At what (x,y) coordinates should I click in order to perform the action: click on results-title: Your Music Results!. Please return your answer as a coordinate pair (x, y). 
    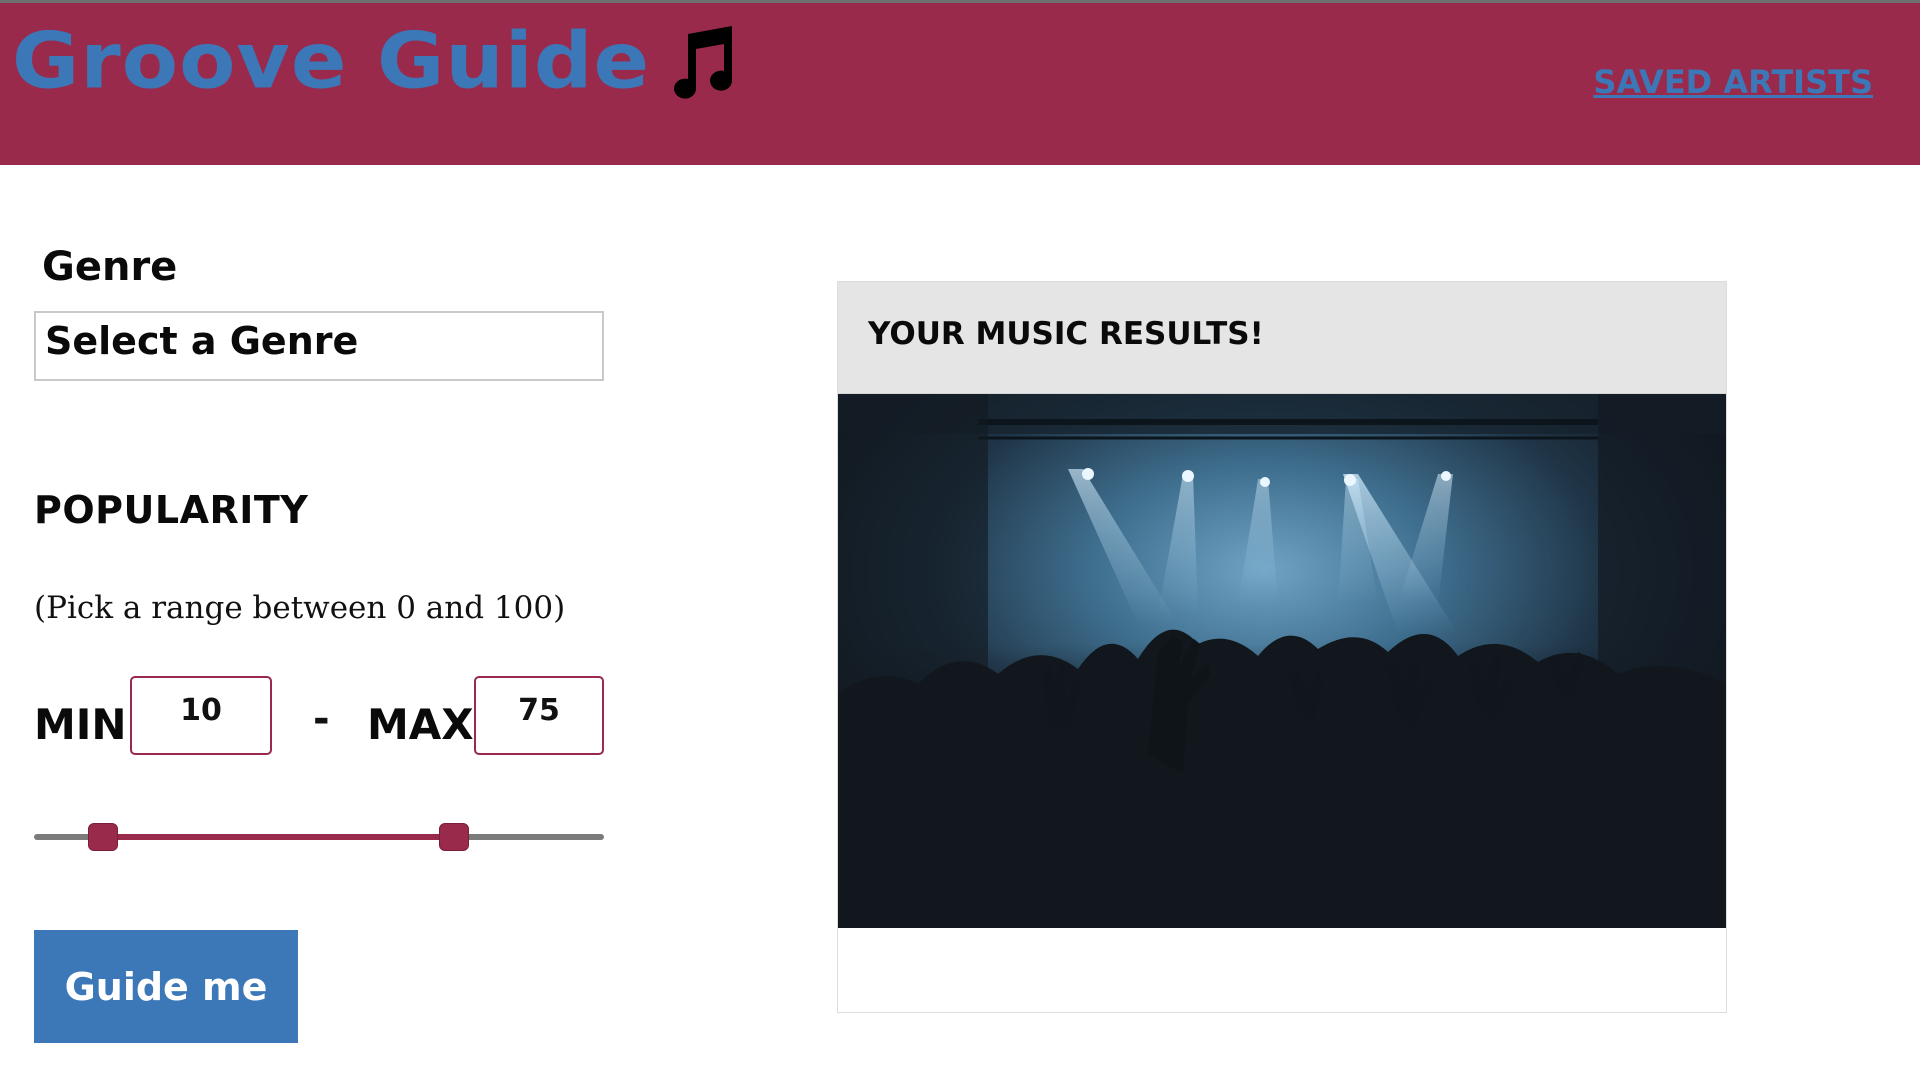
    Looking at the image, I should click on (1066, 334).